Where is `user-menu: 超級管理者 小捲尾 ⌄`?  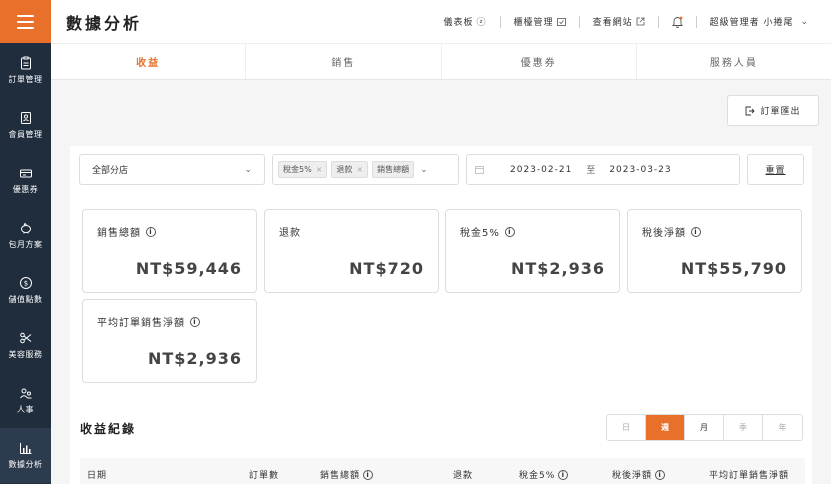 user-menu: 超級管理者 小捲尾 ⌄ is located at coordinates (759, 22).